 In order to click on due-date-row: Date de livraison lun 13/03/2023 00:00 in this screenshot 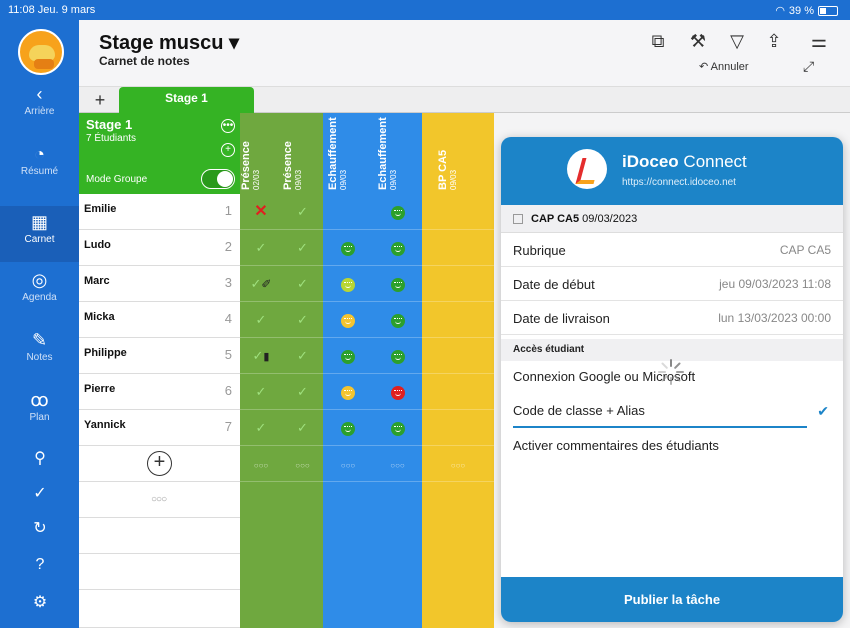, I will do `click(672, 318)`.